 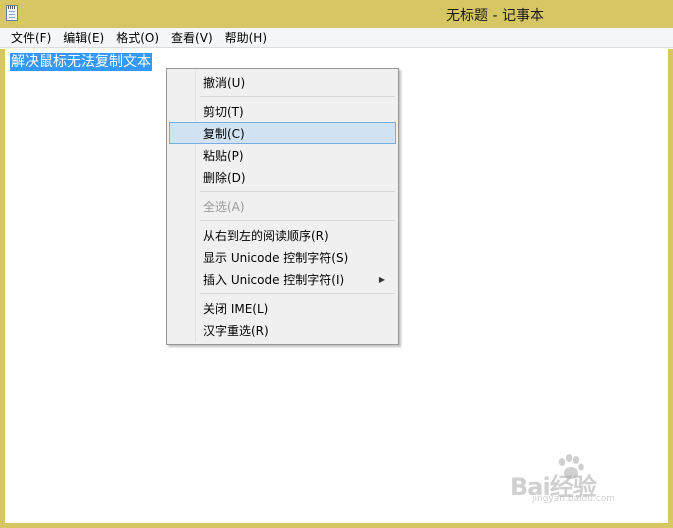 I want to click on menu-format: 格式(O), so click(x=137, y=38).